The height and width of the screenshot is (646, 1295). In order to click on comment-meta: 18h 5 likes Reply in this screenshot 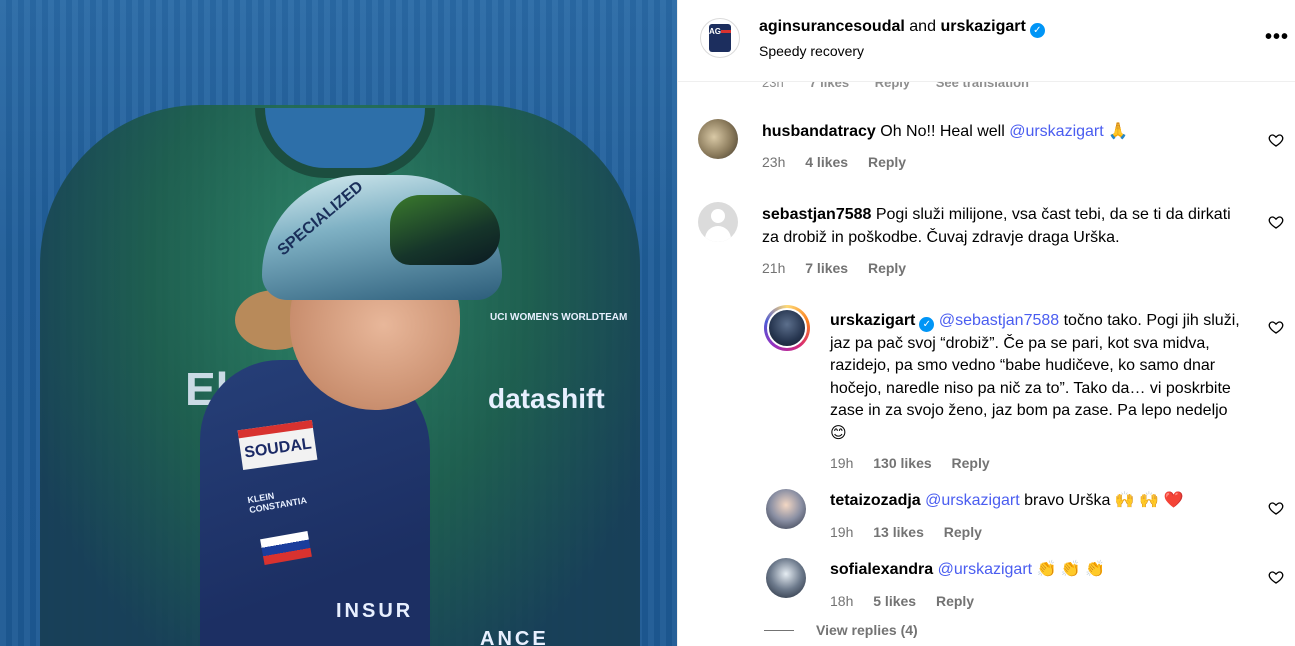, I will do `click(910, 601)`.